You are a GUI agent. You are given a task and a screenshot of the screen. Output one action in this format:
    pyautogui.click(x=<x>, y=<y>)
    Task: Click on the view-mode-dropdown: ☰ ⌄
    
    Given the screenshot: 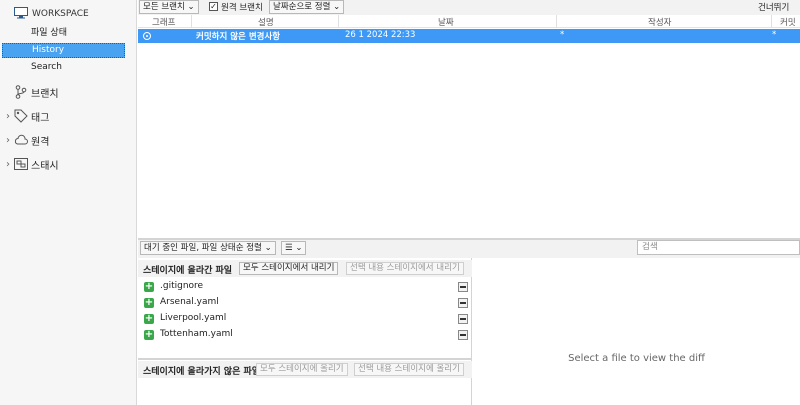 What is the action you would take?
    pyautogui.click(x=294, y=248)
    